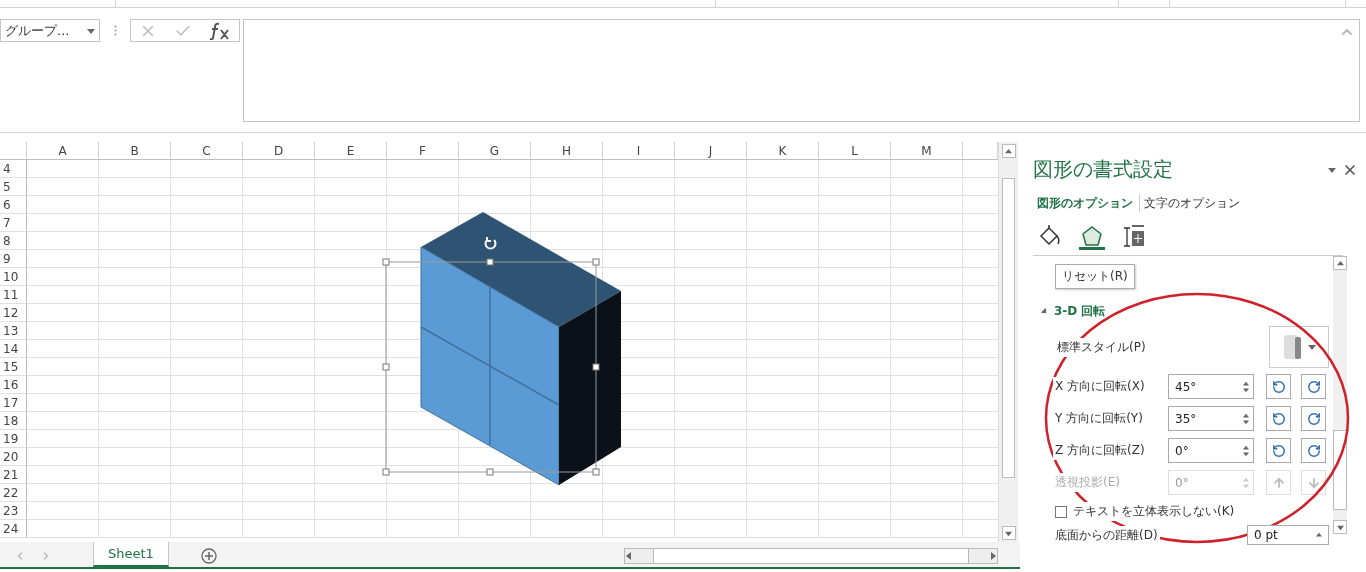 The height and width of the screenshot is (572, 1366). What do you see at coordinates (1211, 418) in the screenshot?
I see `spin-field: 35°` at bounding box center [1211, 418].